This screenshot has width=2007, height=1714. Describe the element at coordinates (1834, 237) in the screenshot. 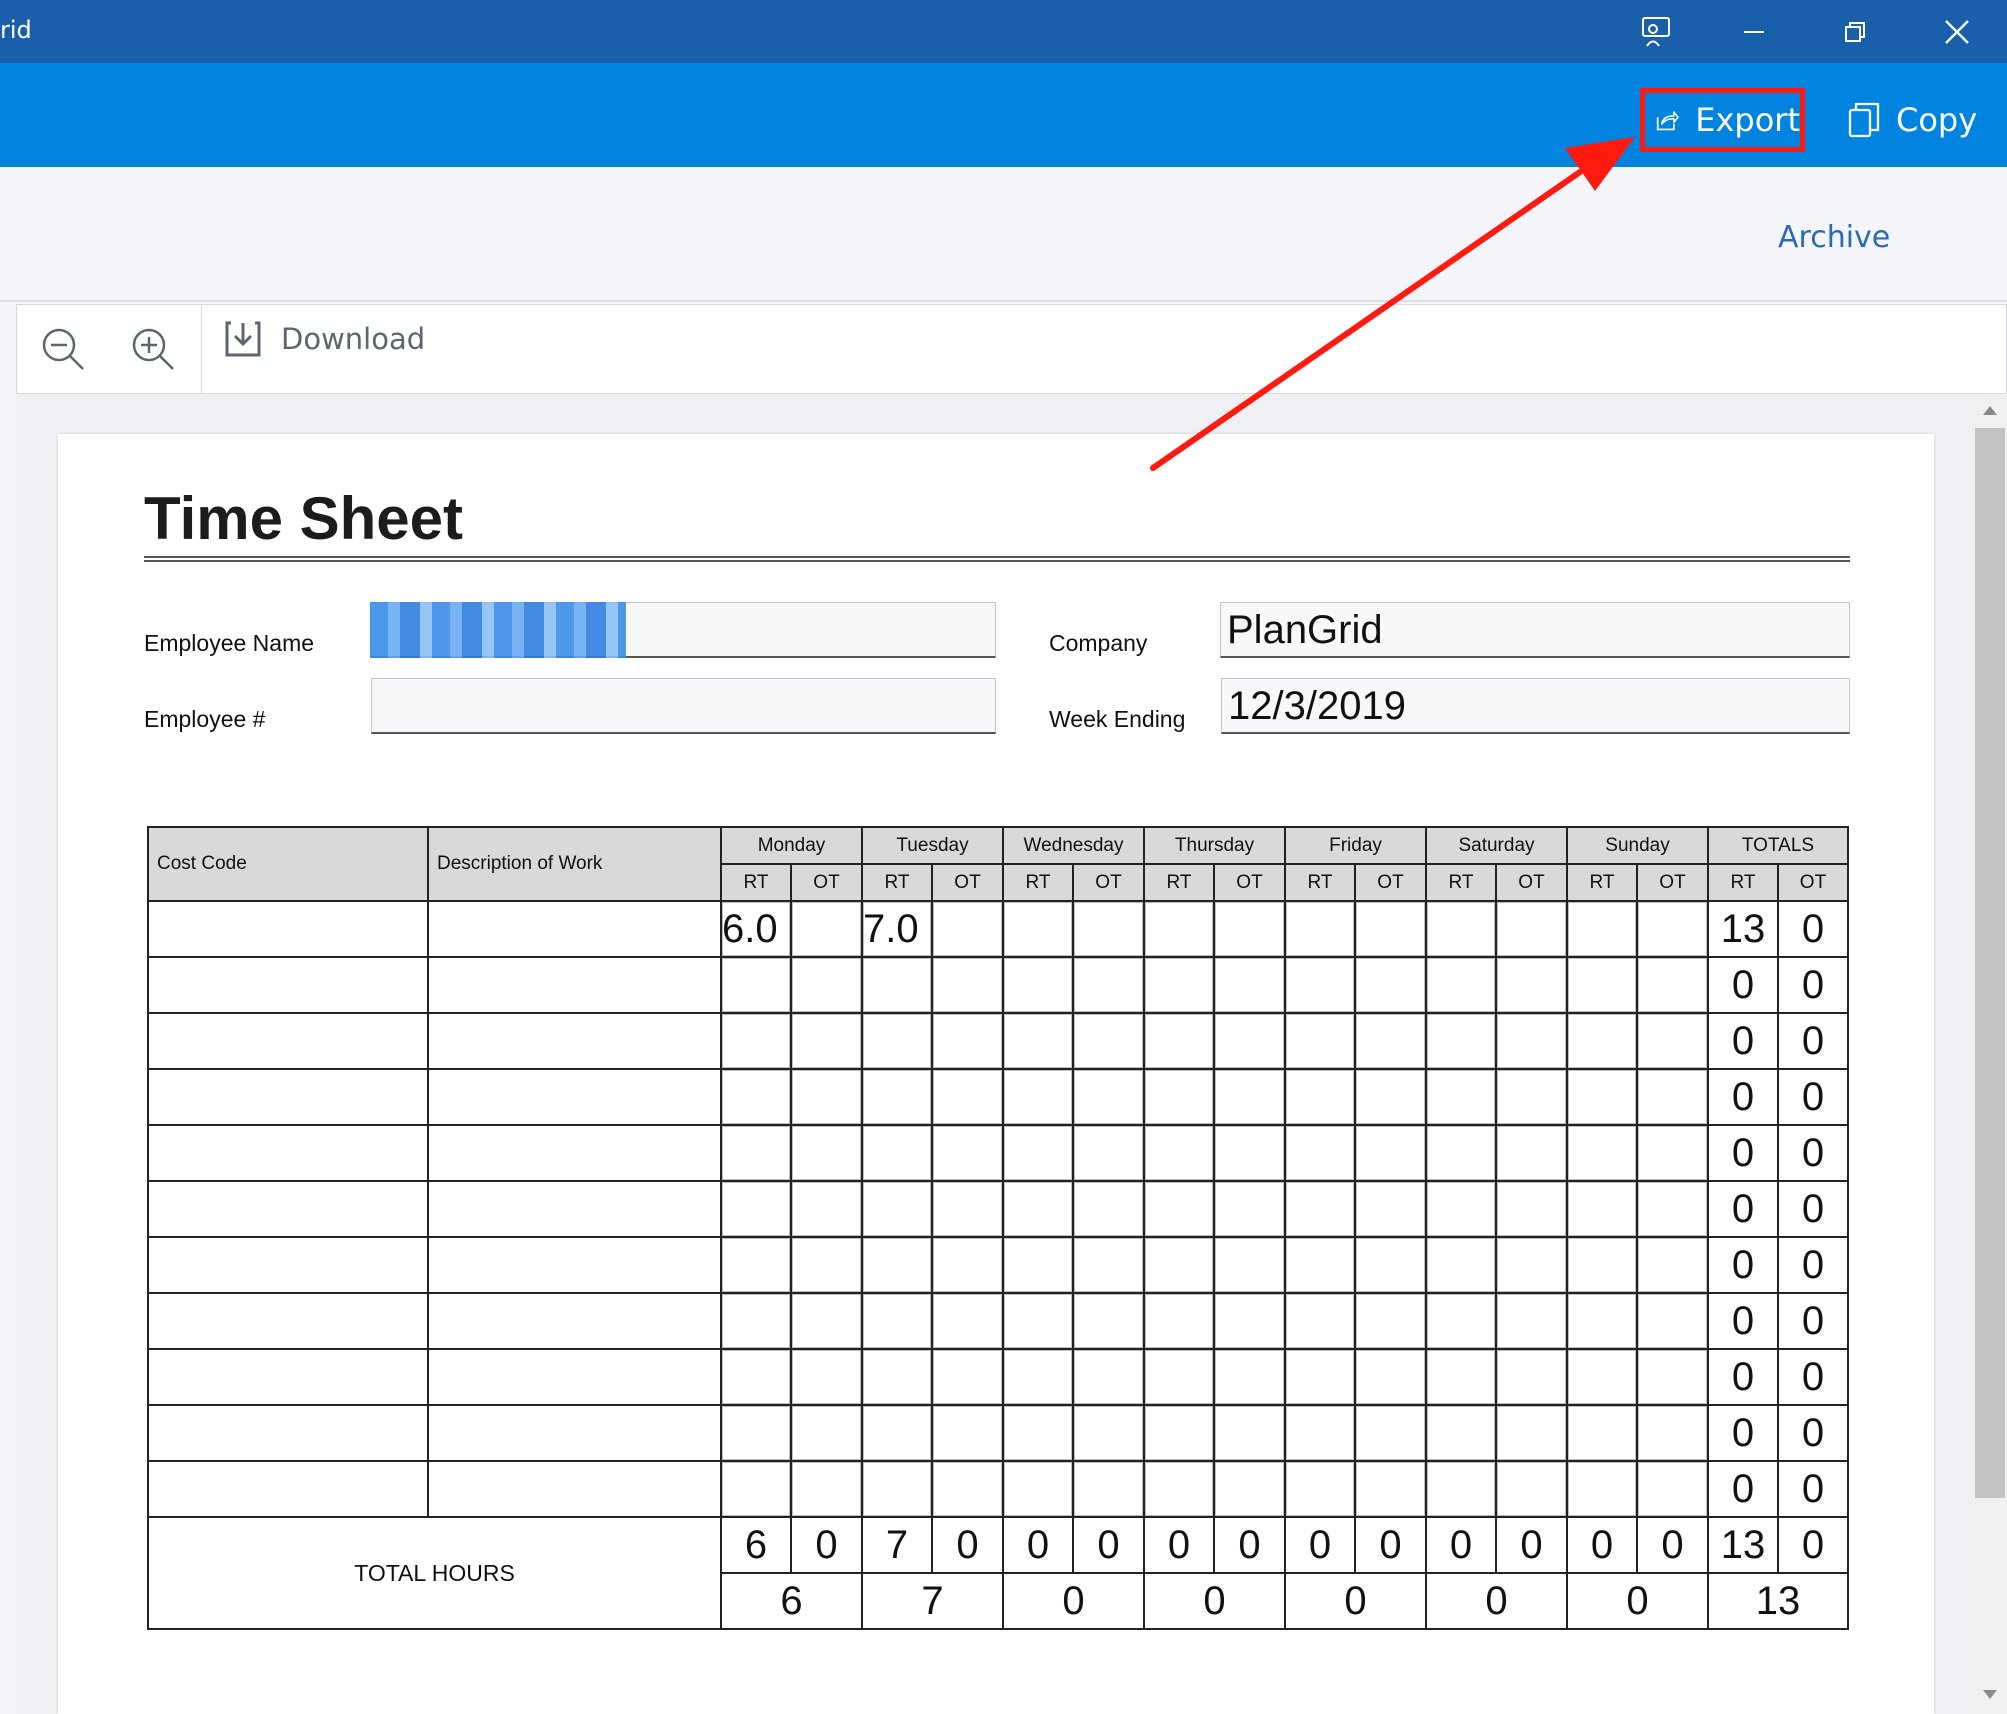

I see `archive-link: Archive` at that location.